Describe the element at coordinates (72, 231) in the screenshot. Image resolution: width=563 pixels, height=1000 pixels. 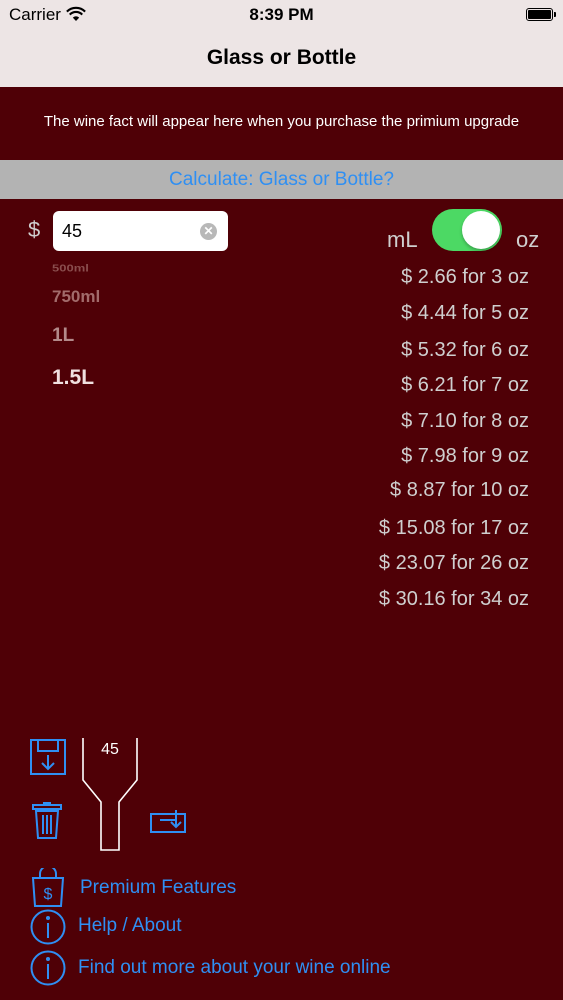
I see `price-value: 45` at that location.